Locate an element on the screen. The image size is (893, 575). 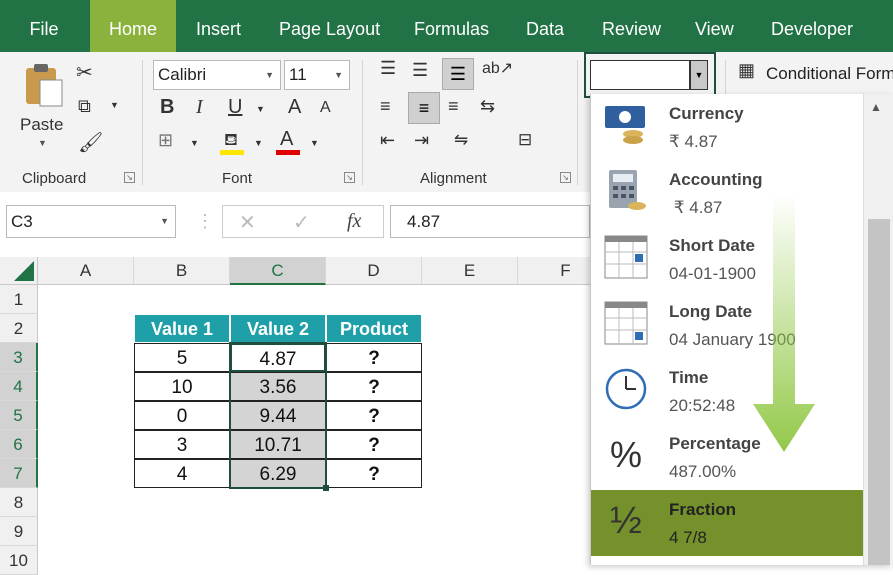
column-header-b: B is located at coordinates (182, 271).